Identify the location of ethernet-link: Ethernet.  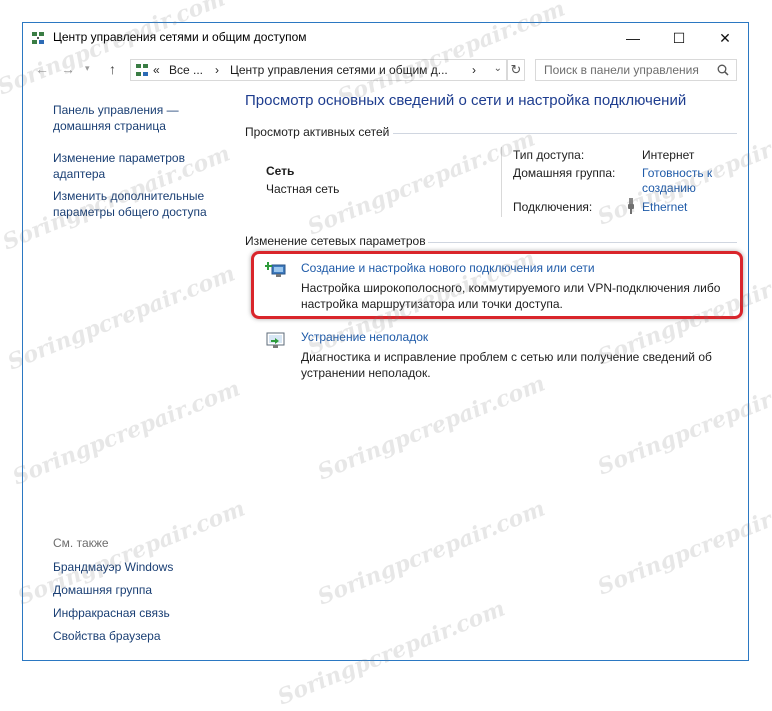
(664, 207).